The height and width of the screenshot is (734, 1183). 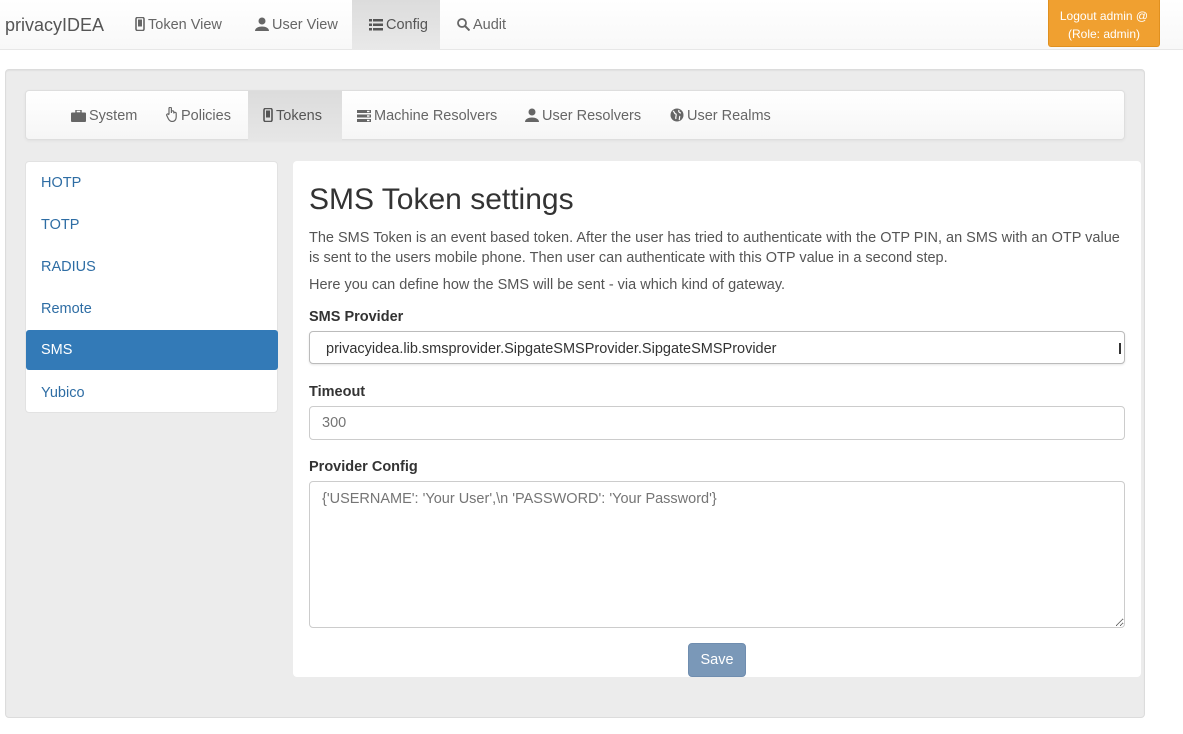 I want to click on subnav-tokens: Tokens, so click(x=295, y=116).